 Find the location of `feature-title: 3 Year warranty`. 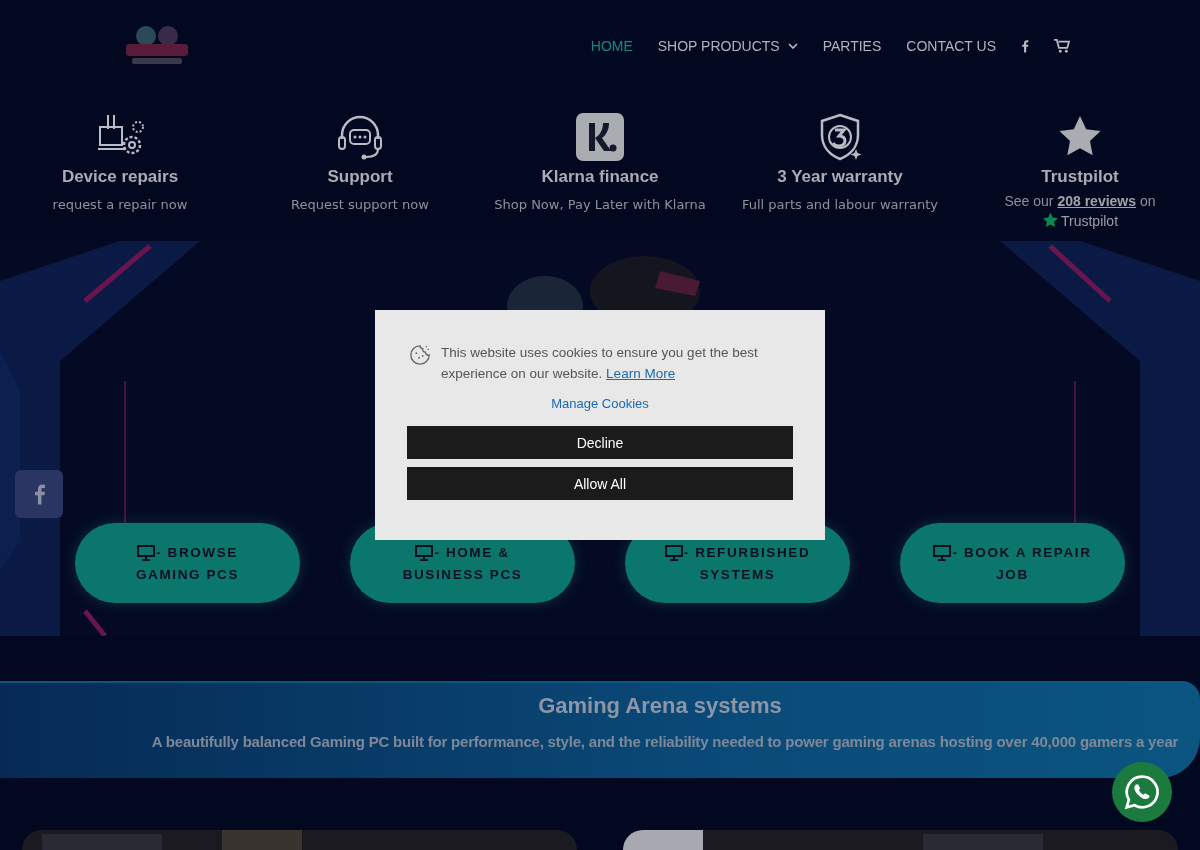

feature-title: 3 Year warranty is located at coordinates (840, 177).